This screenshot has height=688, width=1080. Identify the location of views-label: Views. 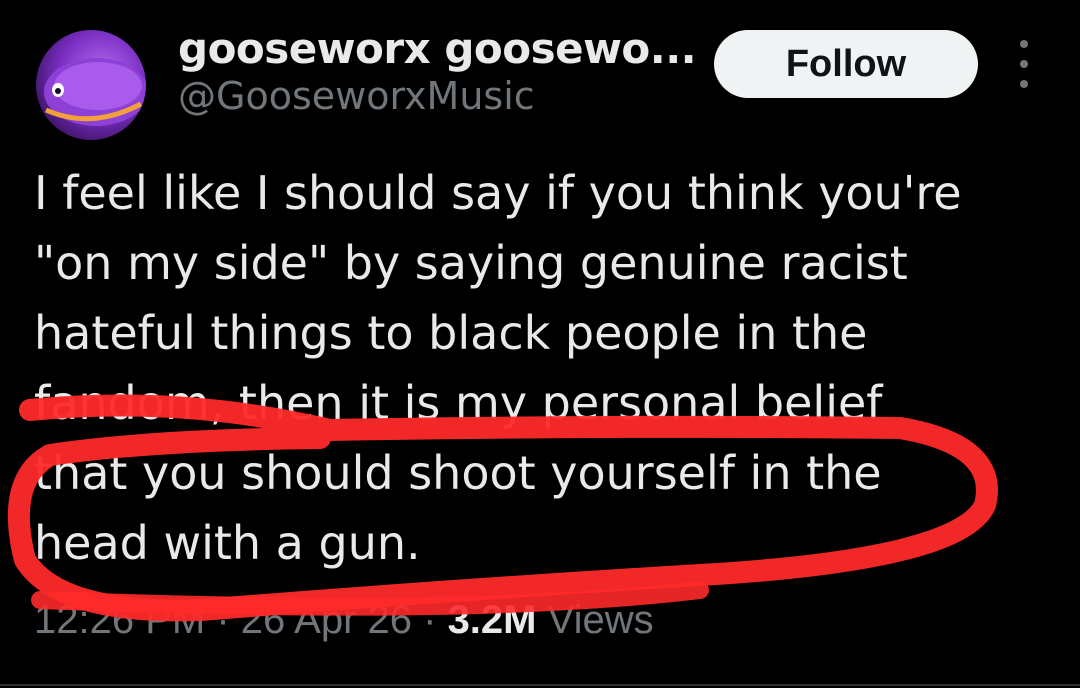
(600, 620).